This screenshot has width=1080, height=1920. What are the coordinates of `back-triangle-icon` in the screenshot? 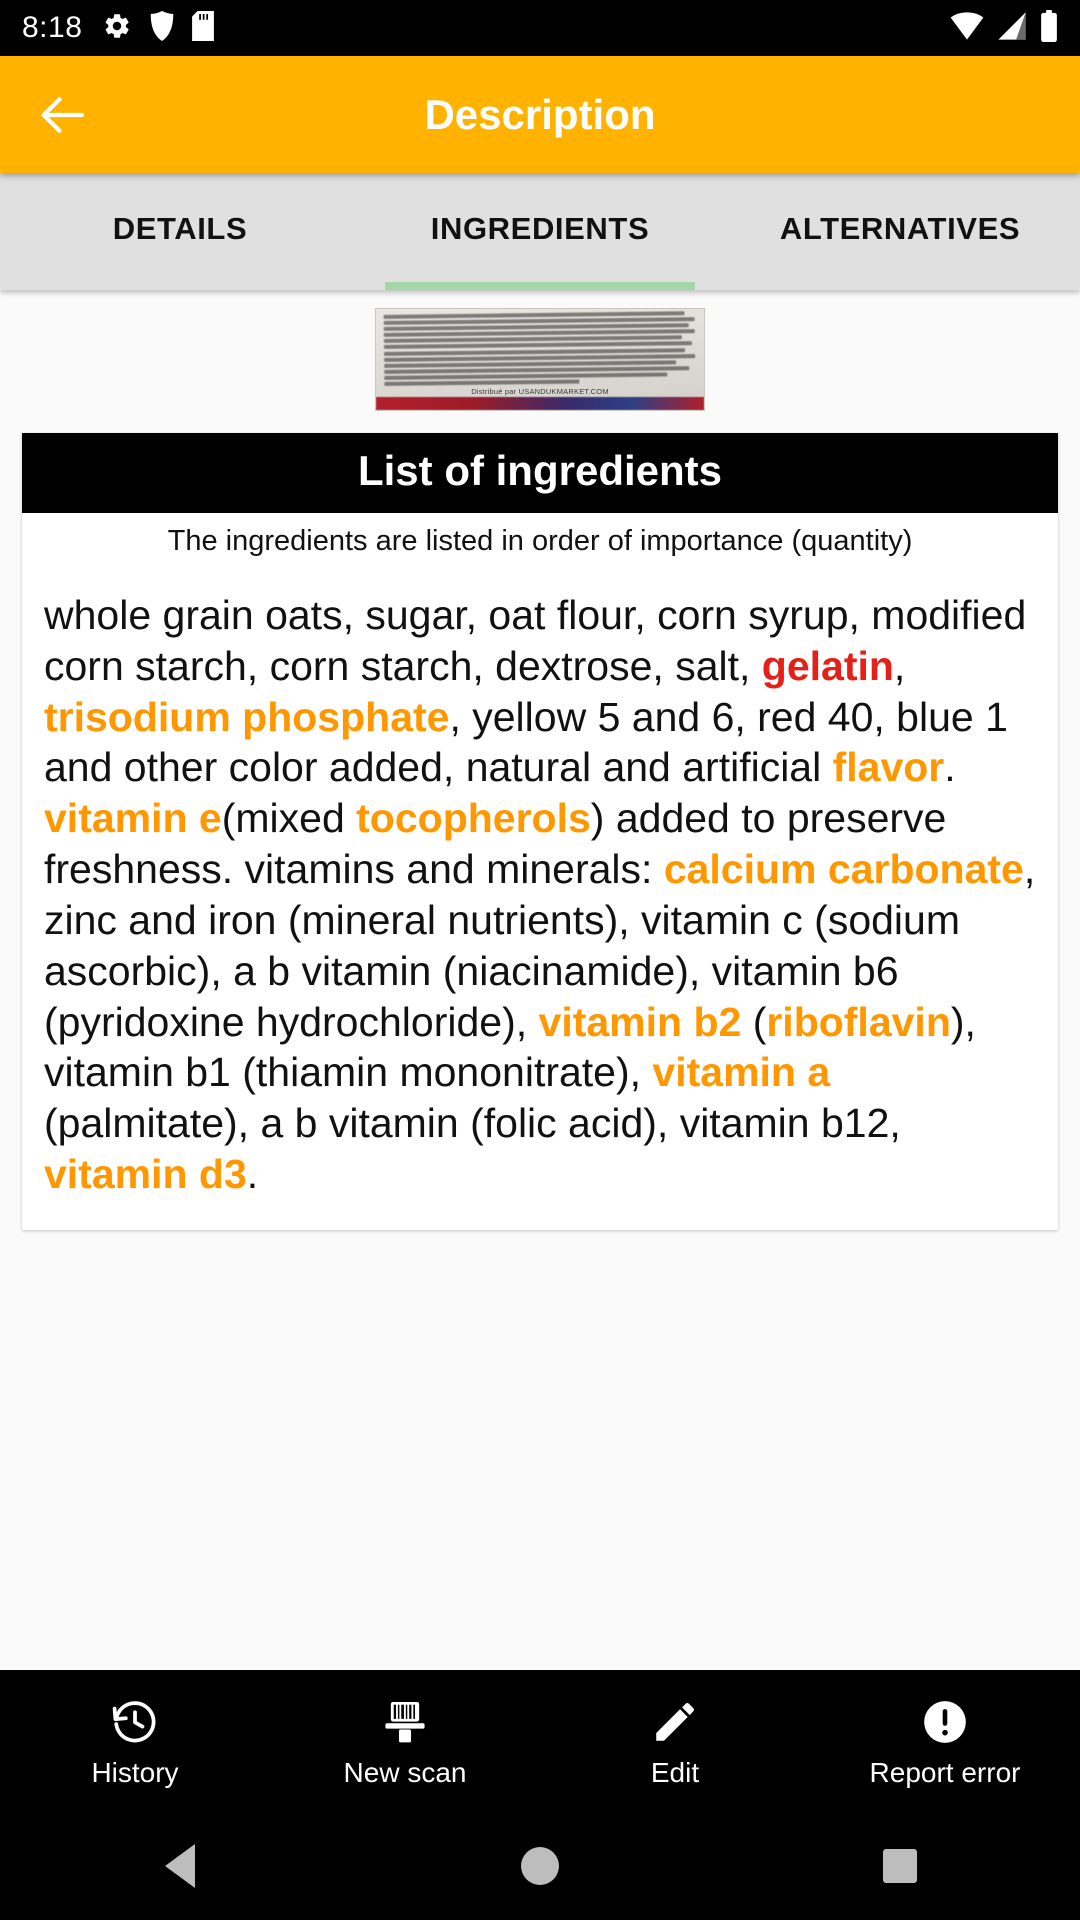 It's located at (180, 1866).